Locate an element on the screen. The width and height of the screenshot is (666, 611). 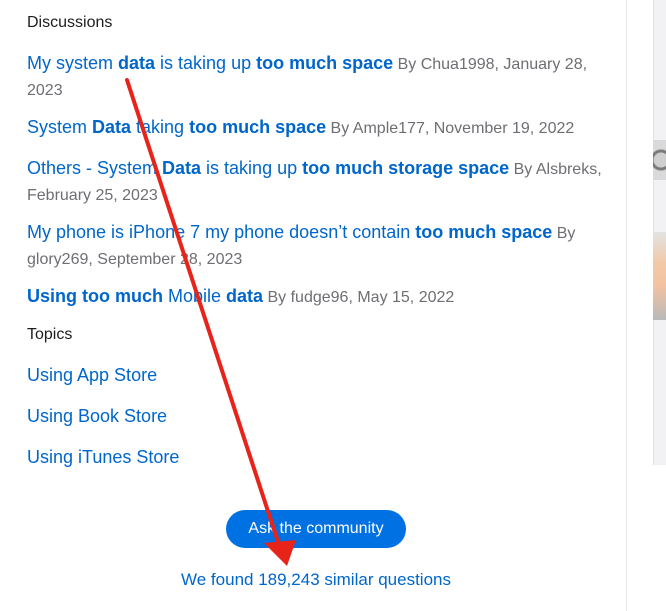
discussion-link: System Data taking too much space is located at coordinates (176, 127).